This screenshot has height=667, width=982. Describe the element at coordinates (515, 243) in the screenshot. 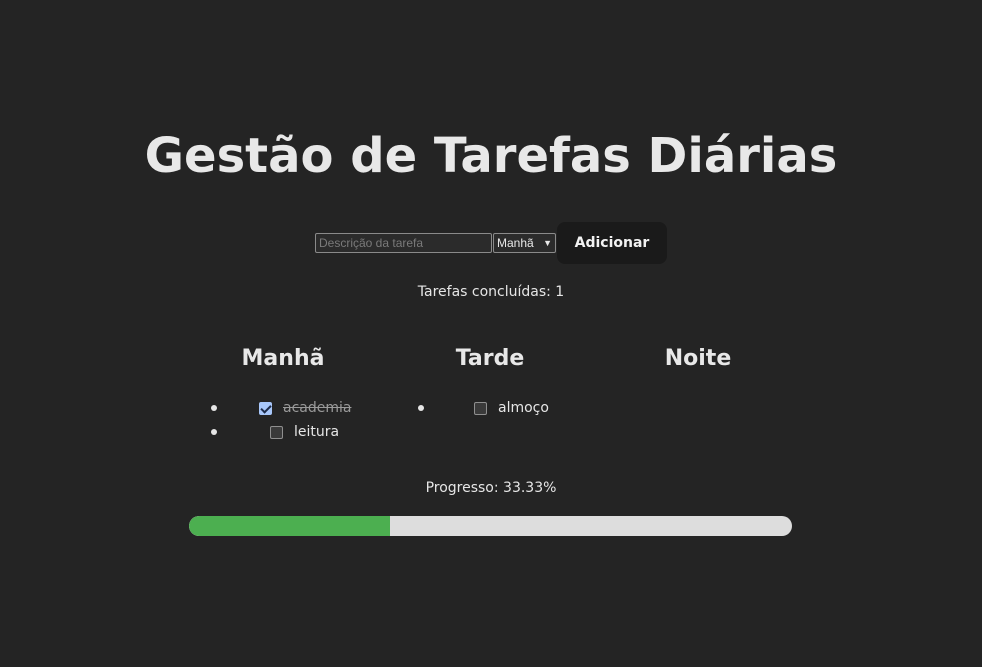

I see `period-select-value: Manhã` at that location.